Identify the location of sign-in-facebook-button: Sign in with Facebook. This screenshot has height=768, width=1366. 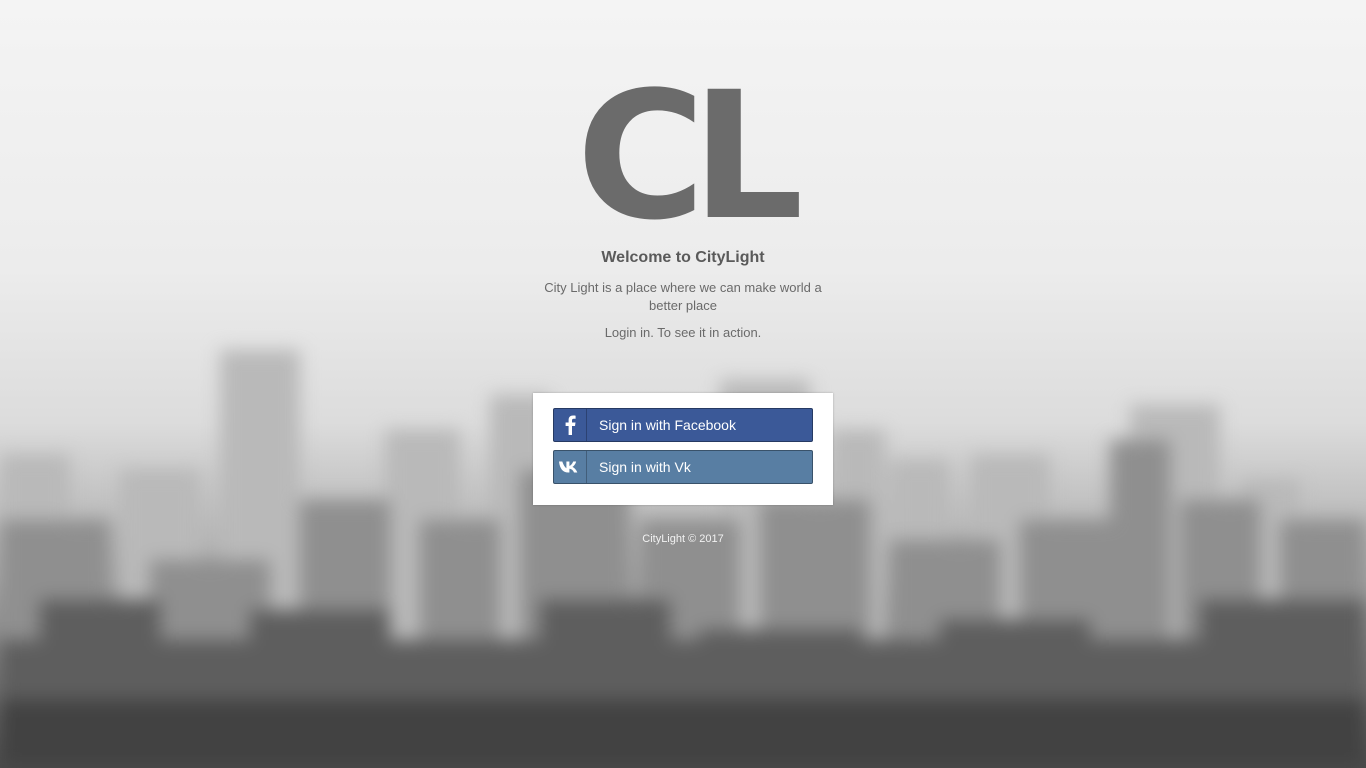
(683, 425).